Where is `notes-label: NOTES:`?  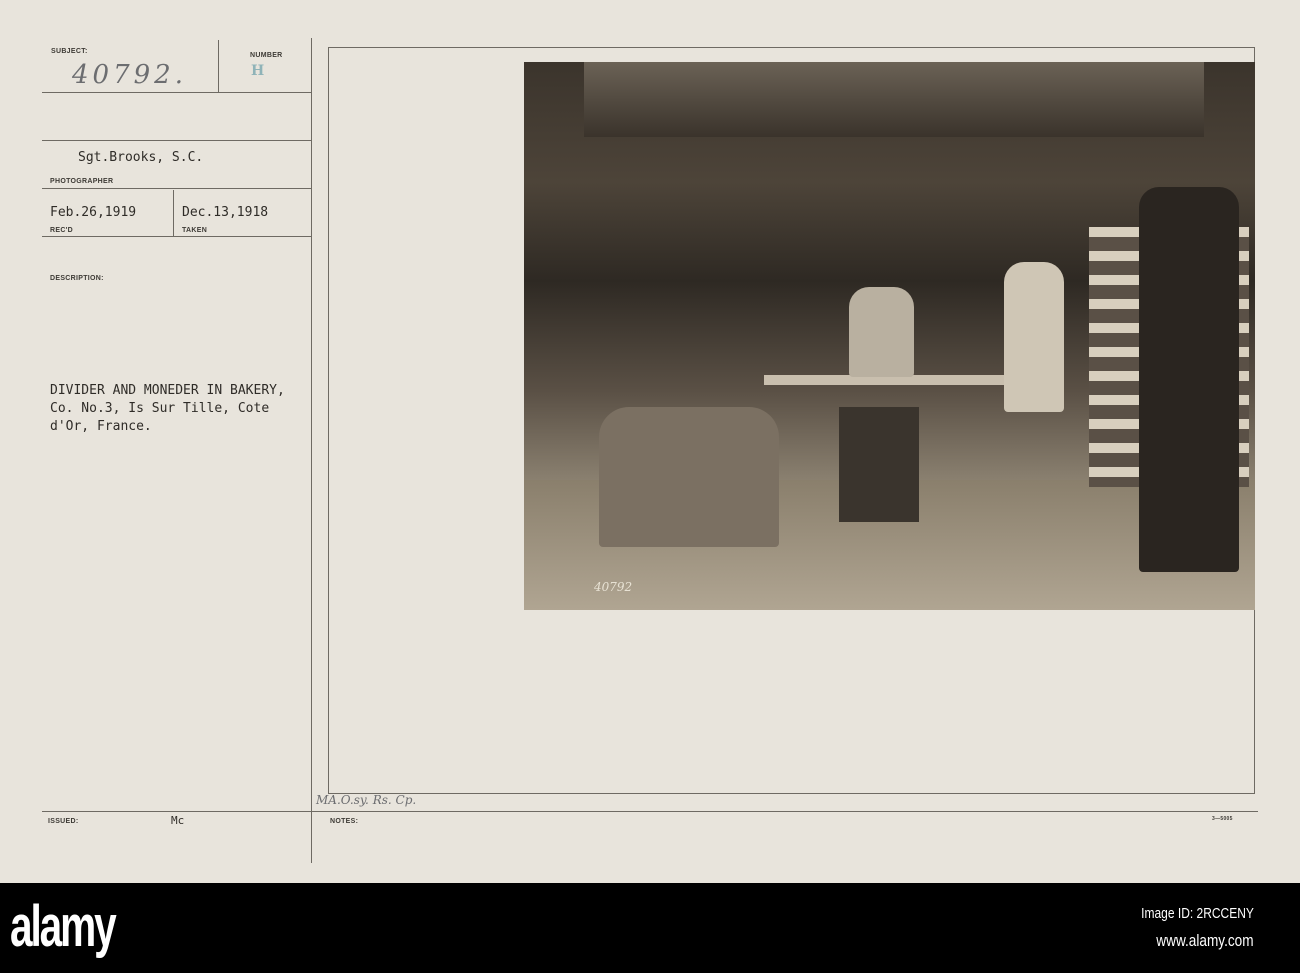 notes-label: NOTES: is located at coordinates (344, 821).